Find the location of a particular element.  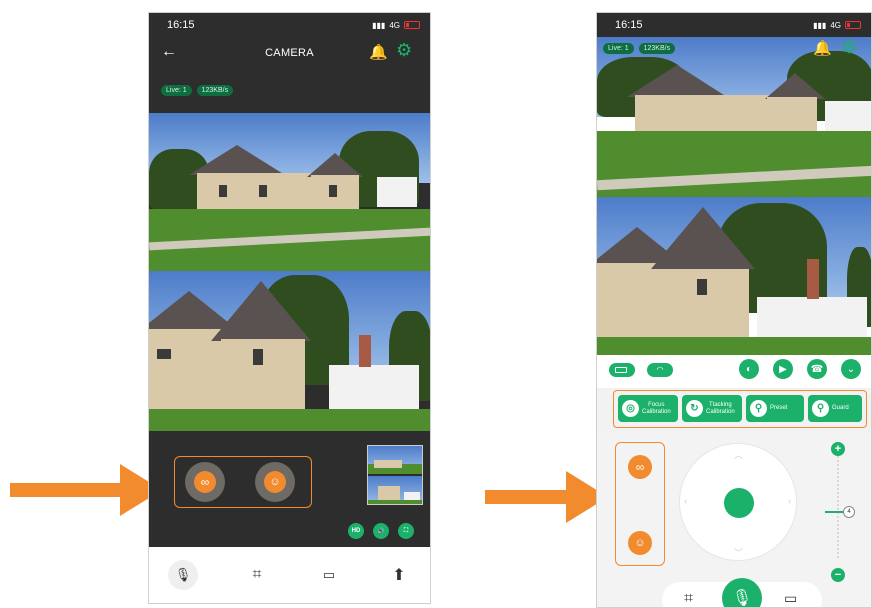

playback-icon: ▶ is located at coordinates (783, 369).